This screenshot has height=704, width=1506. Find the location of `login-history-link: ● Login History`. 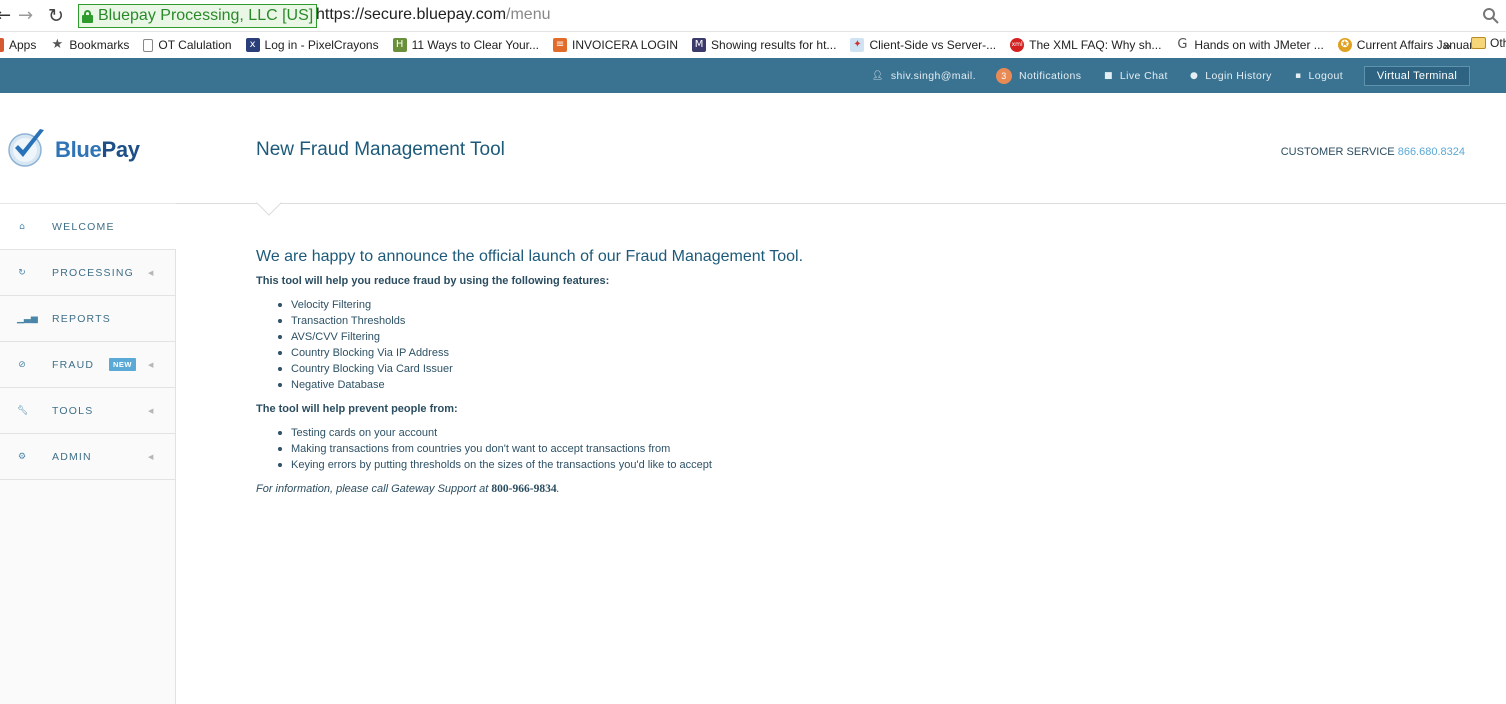

login-history-link: ● Login History is located at coordinates (1231, 75).